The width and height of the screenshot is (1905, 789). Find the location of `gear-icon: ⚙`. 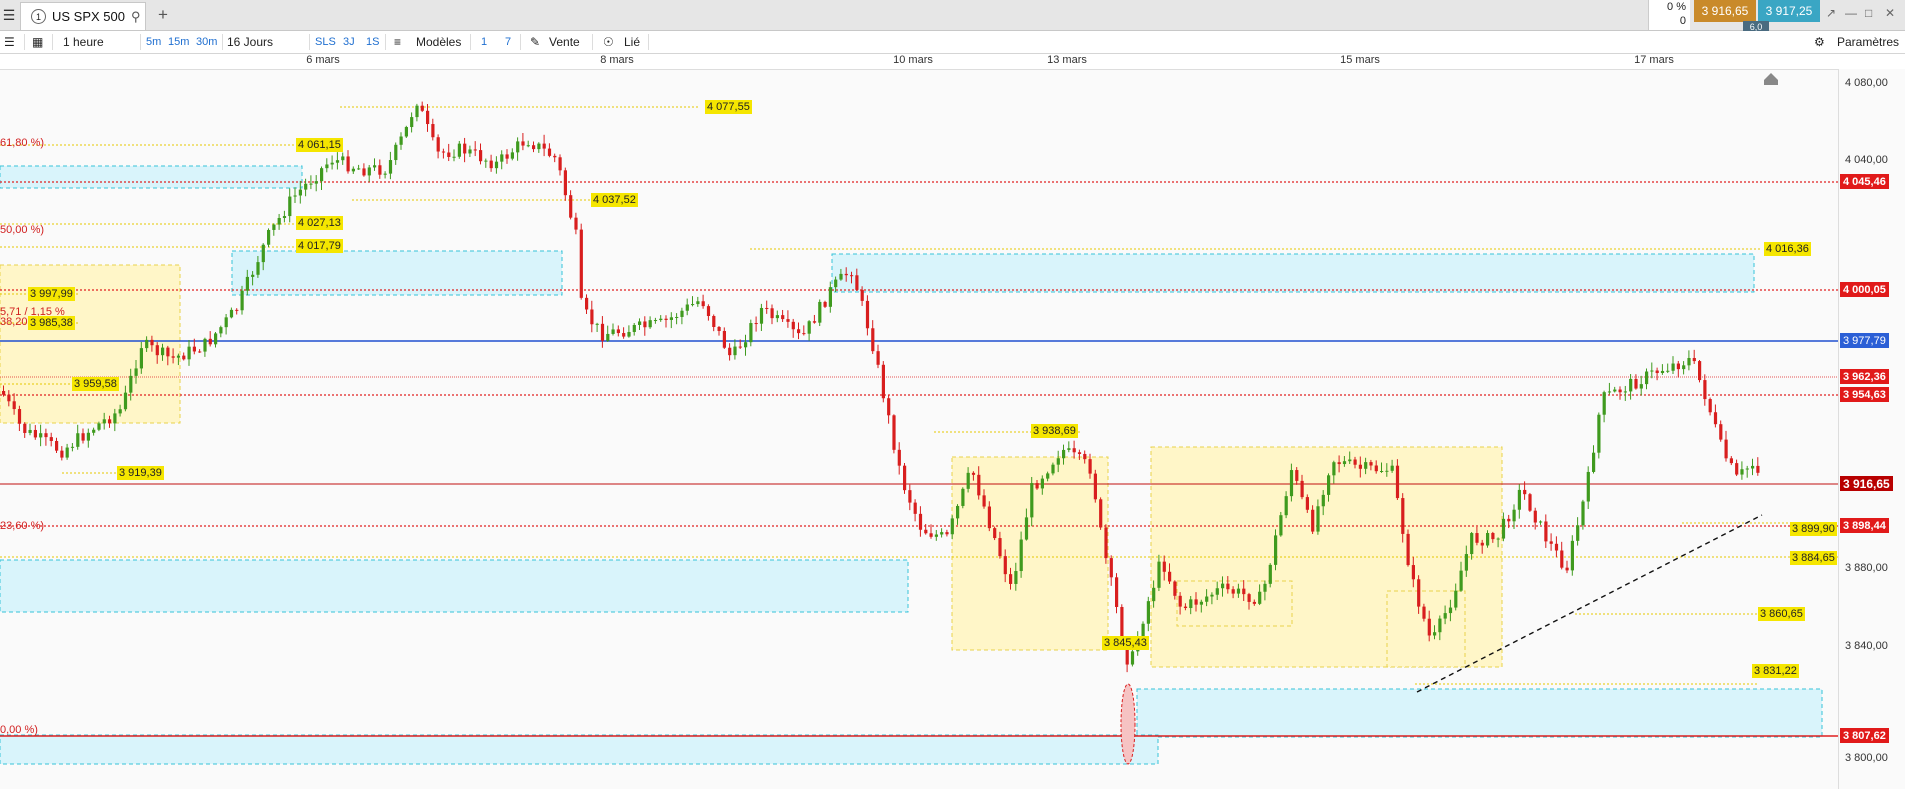

gear-icon: ⚙ is located at coordinates (1819, 42).